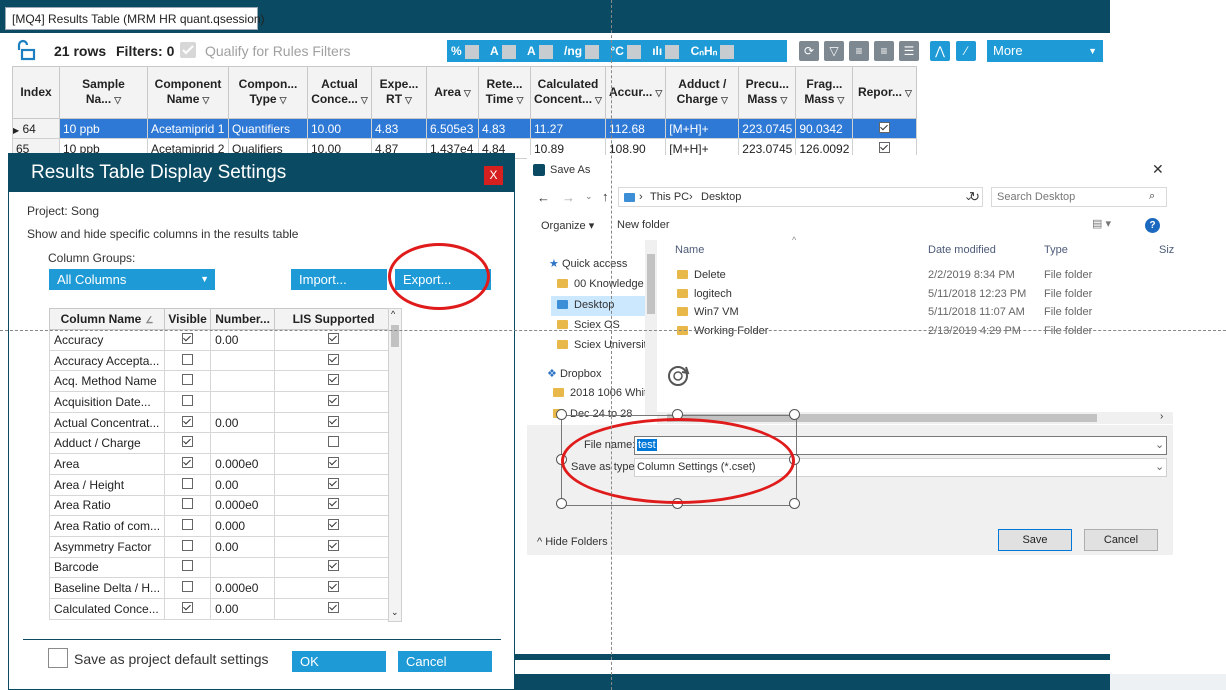  I want to click on column-setting-row: Adduct / Charge, so click(221, 443).